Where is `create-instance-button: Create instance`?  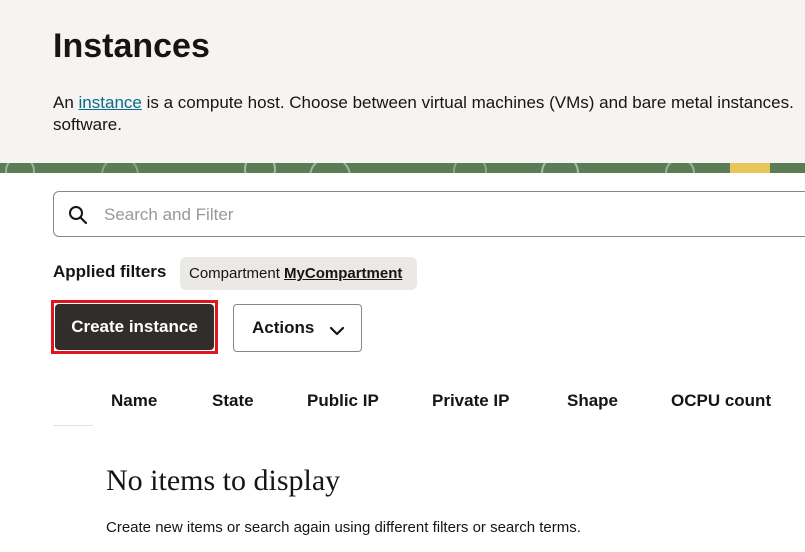
create-instance-button: Create instance is located at coordinates (134, 327).